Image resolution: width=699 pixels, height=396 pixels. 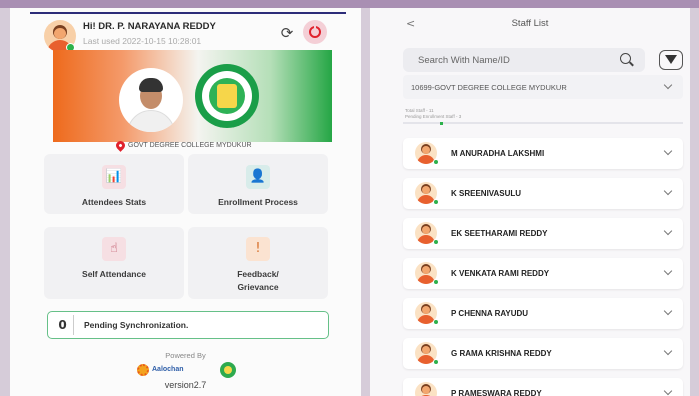 What do you see at coordinates (441, 123) in the screenshot?
I see `scroll-marker` at bounding box center [441, 123].